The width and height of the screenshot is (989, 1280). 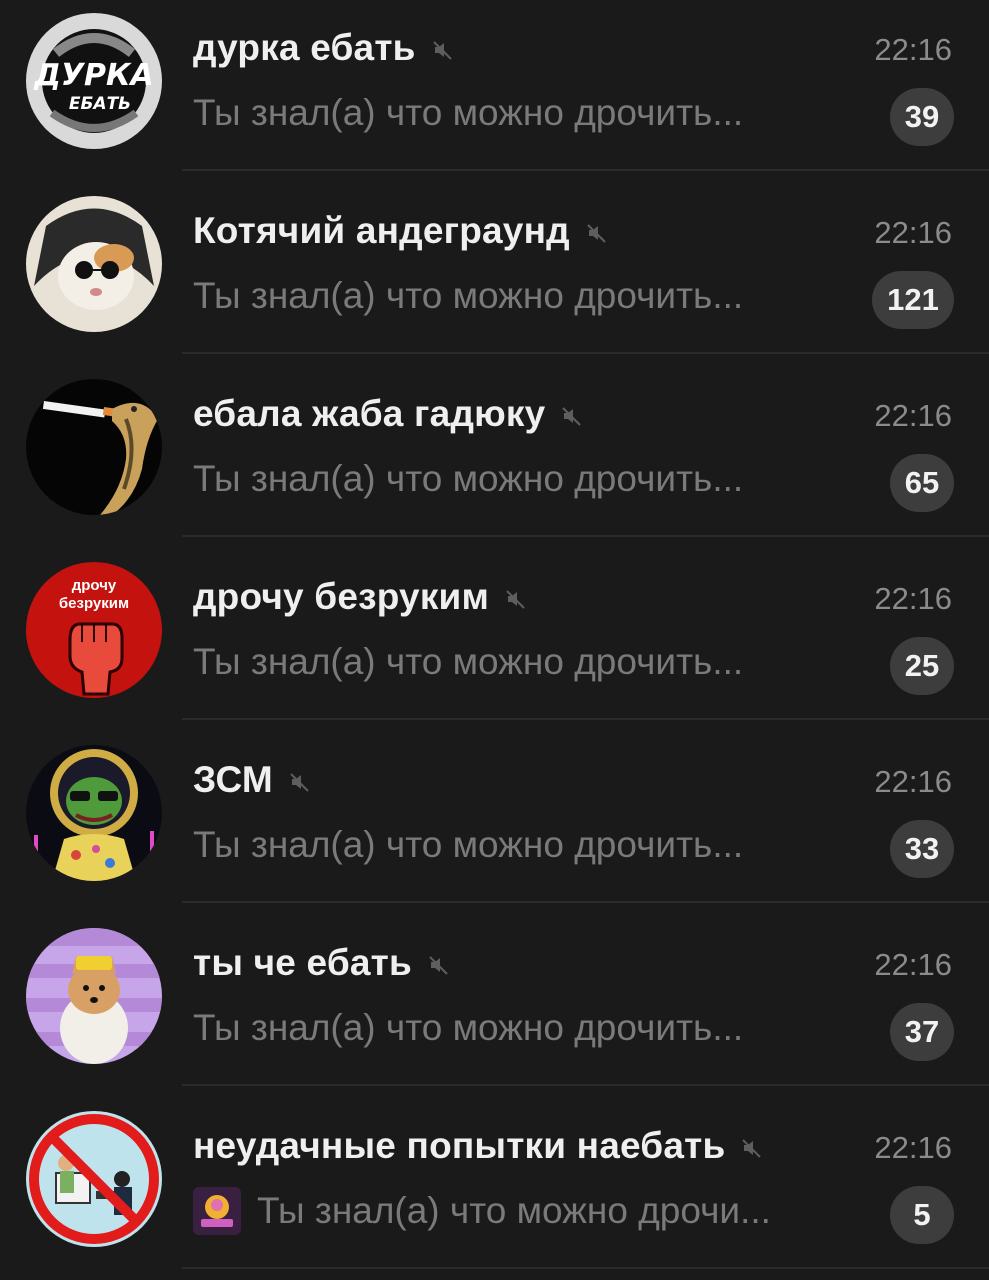 What do you see at coordinates (100, 104) in the screenshot?
I see `avatar-logo-subtext: ЕБАТЬ` at bounding box center [100, 104].